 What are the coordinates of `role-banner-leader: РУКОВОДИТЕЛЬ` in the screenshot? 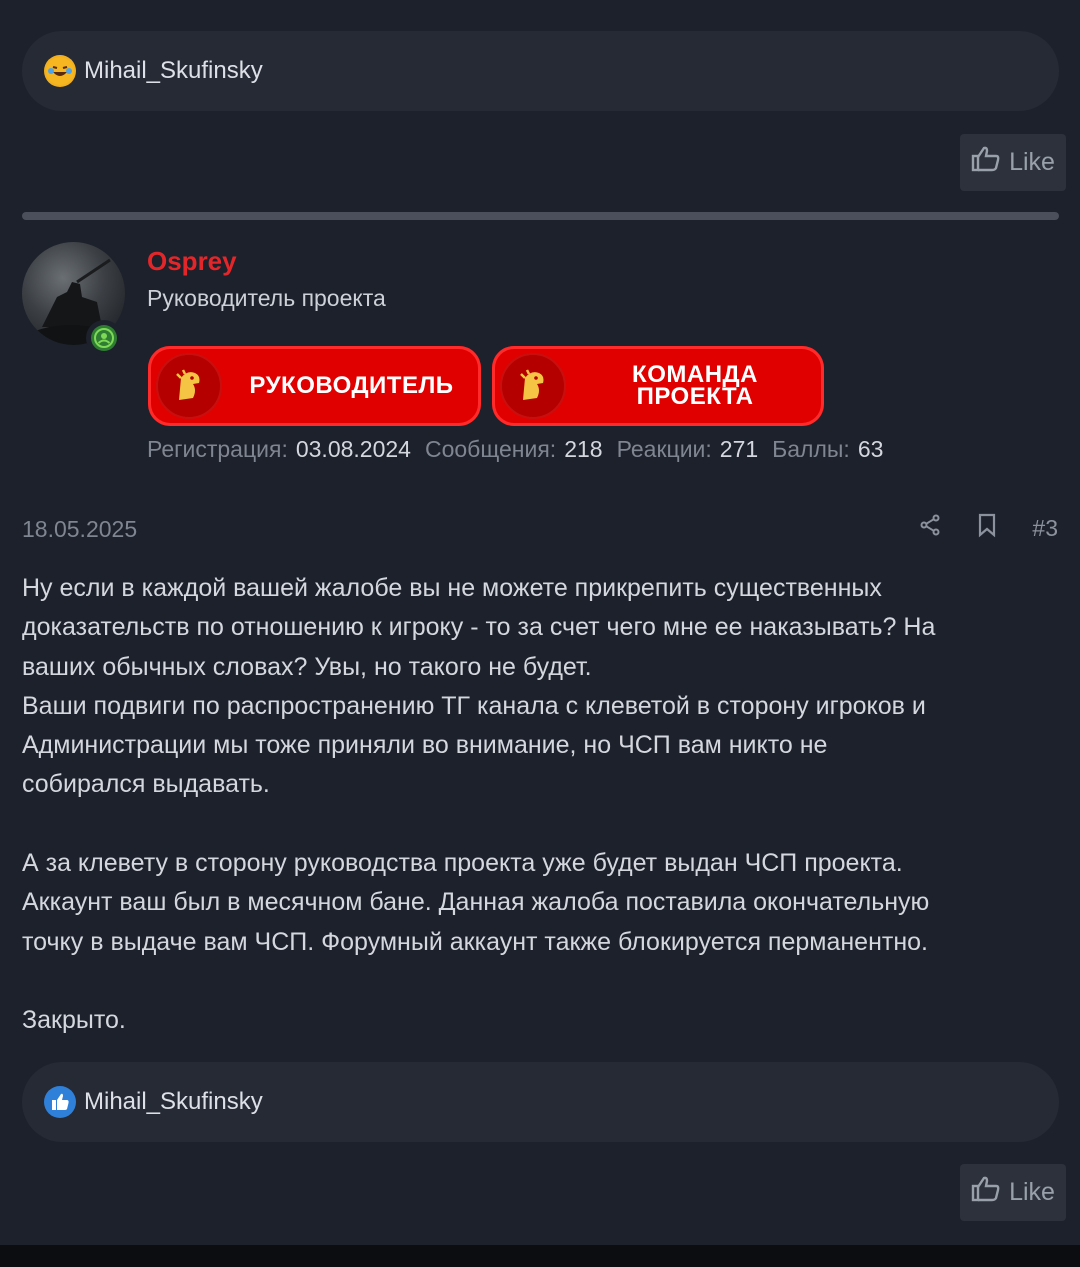 It's located at (314, 386).